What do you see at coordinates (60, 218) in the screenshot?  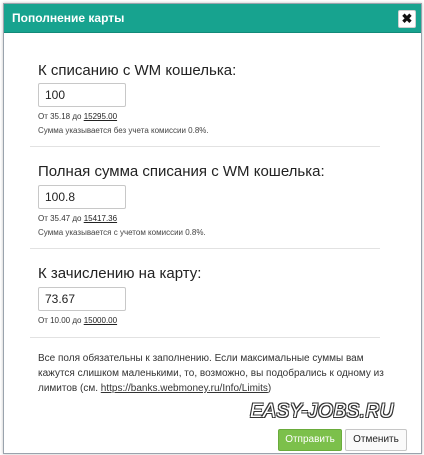 I see `range-prefix: От 35.47 до` at bounding box center [60, 218].